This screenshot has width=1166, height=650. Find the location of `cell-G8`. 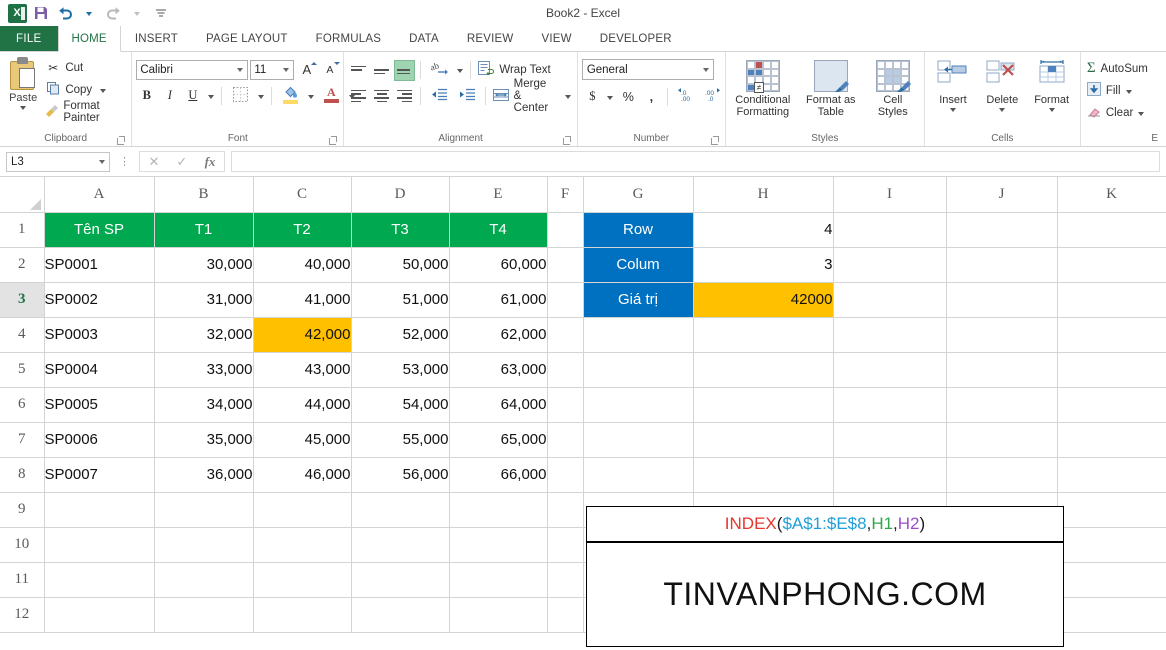

cell-G8 is located at coordinates (638, 475).